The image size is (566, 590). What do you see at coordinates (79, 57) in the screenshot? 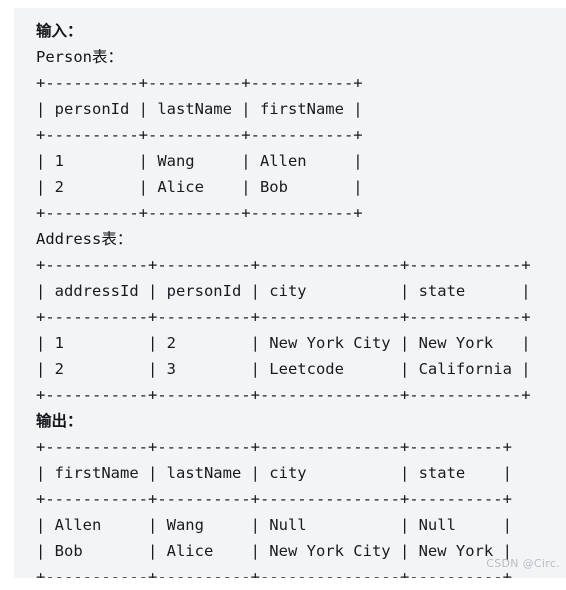
I see `person-table-label: Person表：` at bounding box center [79, 57].